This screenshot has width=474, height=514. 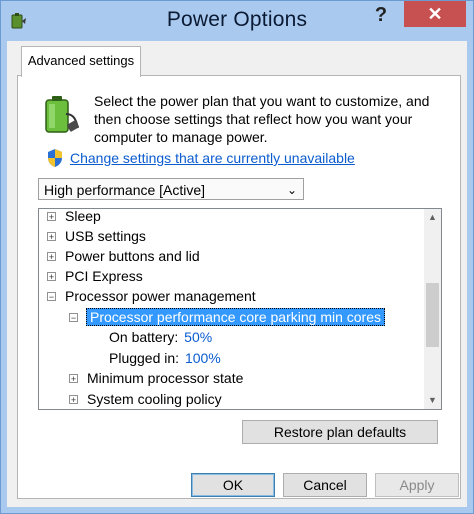 What do you see at coordinates (144, 337) in the screenshot?
I see `on-battery-label: On battery:` at bounding box center [144, 337].